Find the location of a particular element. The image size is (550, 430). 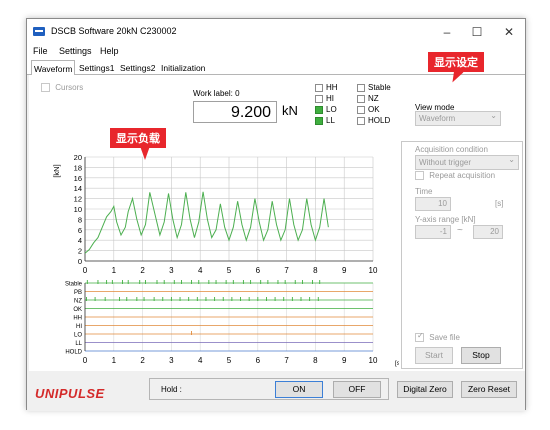

acquisition-condition-select: Without trigger is located at coordinates (467, 162).